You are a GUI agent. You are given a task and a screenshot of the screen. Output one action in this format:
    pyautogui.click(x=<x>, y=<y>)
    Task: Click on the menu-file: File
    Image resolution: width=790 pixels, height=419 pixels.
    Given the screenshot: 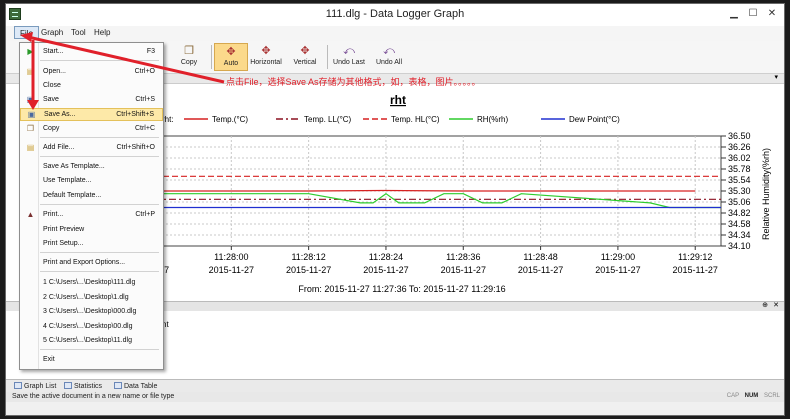 What is the action you would take?
    pyautogui.click(x=26, y=32)
    